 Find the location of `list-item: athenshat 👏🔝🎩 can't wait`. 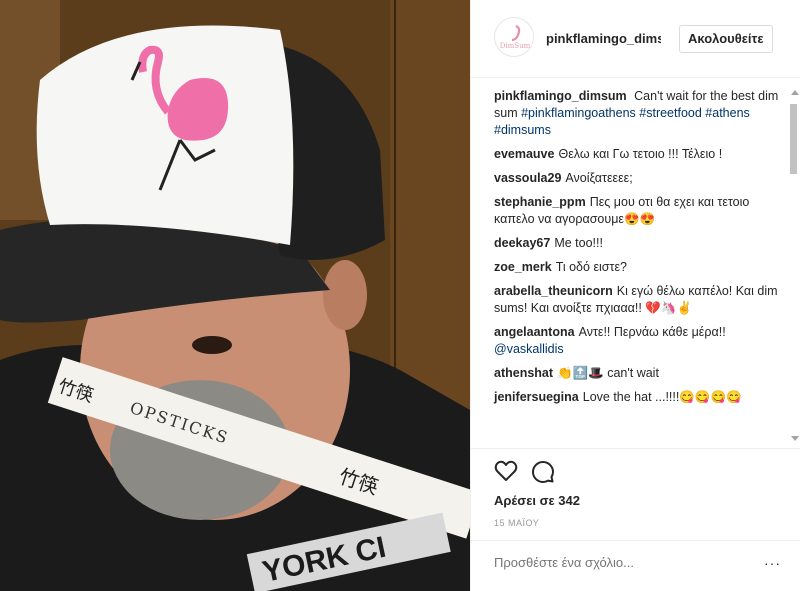

list-item: athenshat 👏🔝🎩 can't wait is located at coordinates (638, 373).